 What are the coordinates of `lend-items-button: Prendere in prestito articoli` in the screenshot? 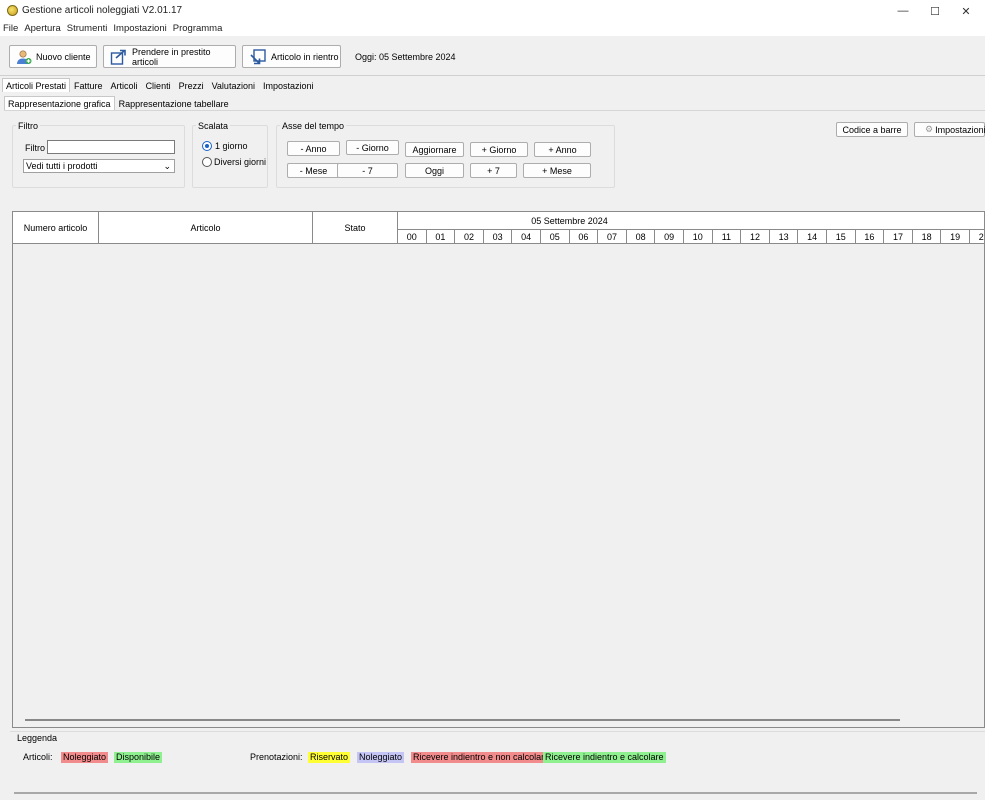 It's located at (169, 56).